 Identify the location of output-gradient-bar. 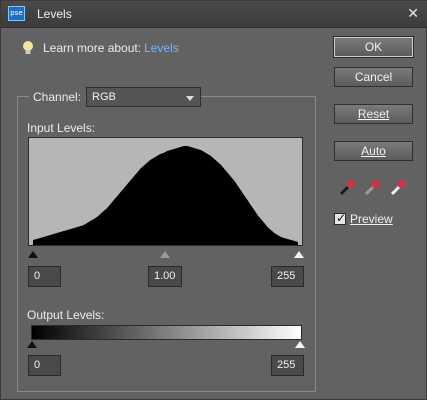
(166, 332).